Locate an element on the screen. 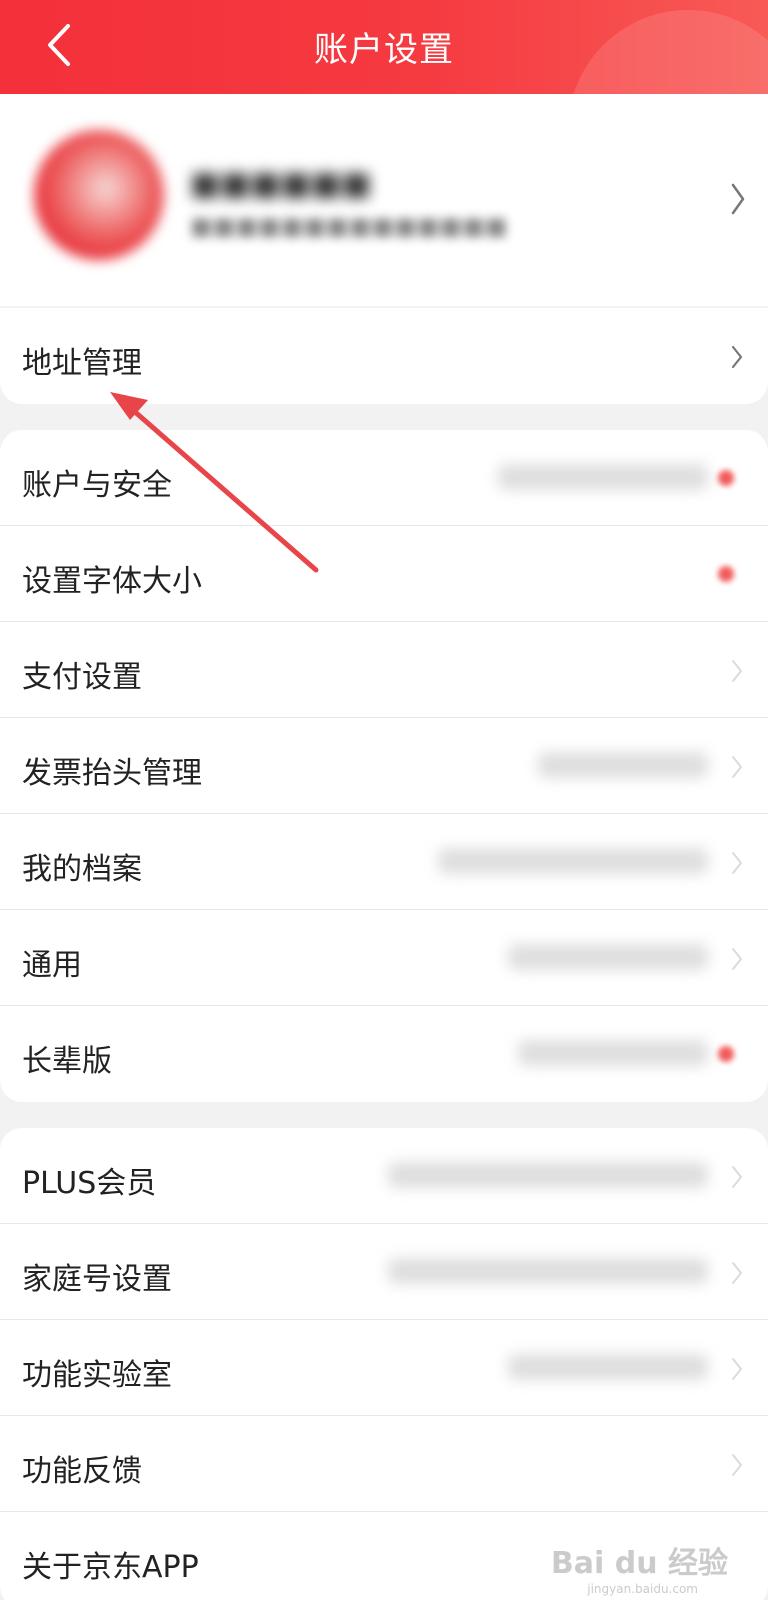 Image resolution: width=768 pixels, height=1600 pixels. watermark-sub: jingyan.baidu.com is located at coordinates (642, 1589).